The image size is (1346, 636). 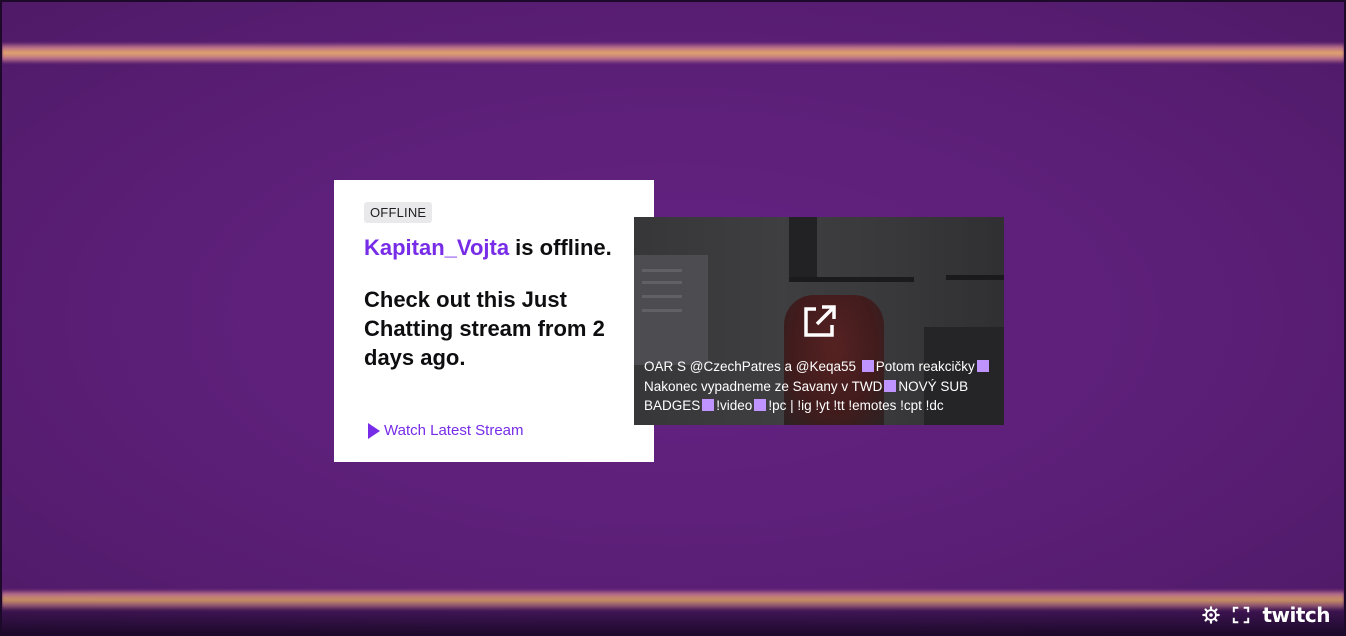 What do you see at coordinates (752, 366) in the screenshot?
I see `vod-title-part: OAR S @CzechPatres a @Keqa55` at bounding box center [752, 366].